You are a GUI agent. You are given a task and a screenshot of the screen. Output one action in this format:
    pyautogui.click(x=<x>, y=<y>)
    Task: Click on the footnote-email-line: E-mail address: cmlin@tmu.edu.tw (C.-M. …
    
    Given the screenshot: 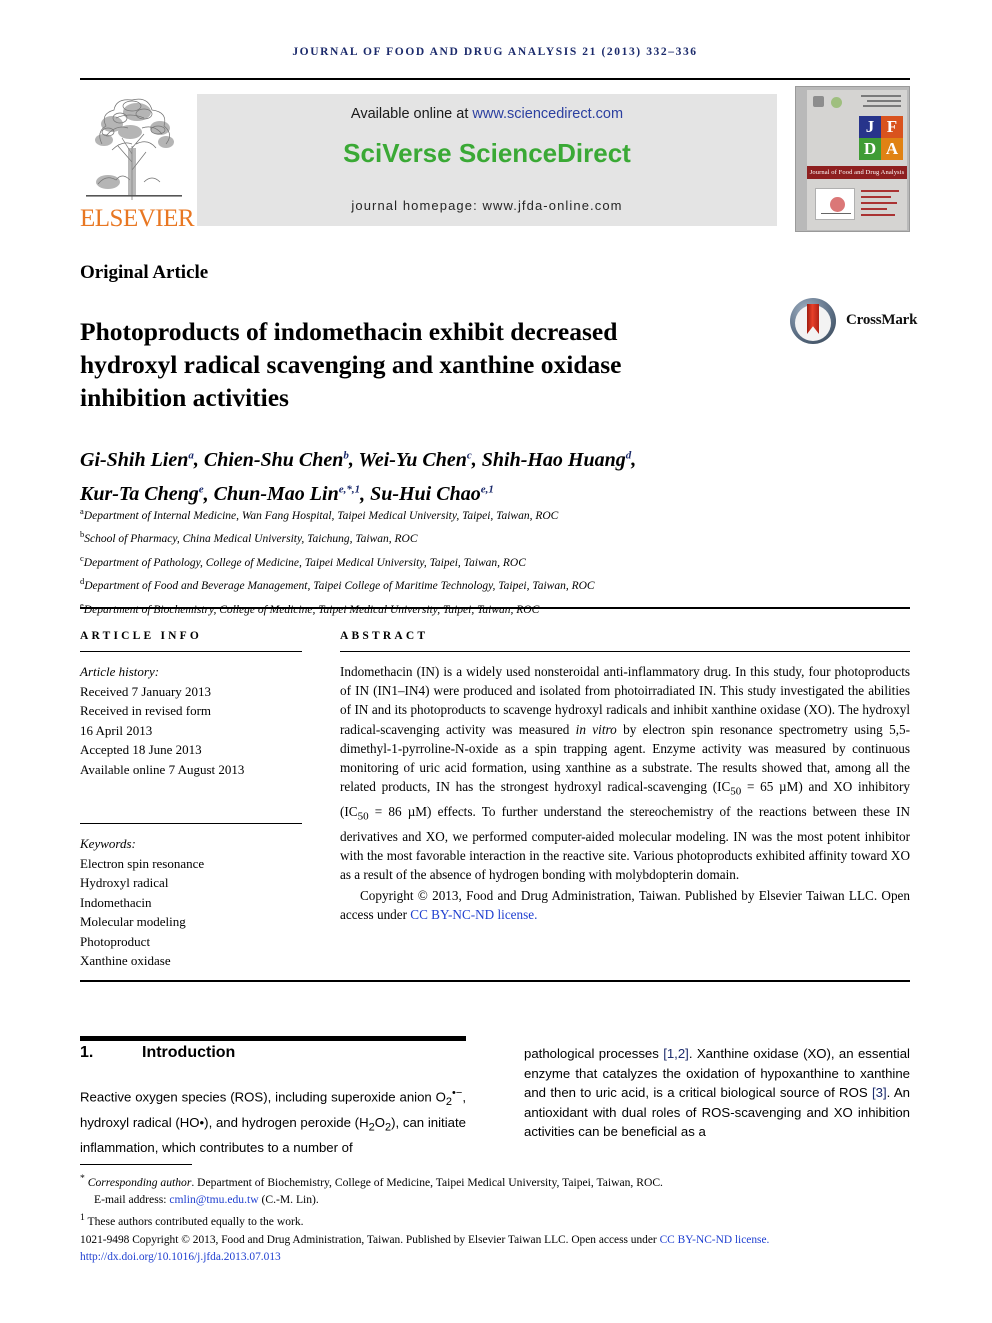 What is the action you would take?
    pyautogui.click(x=495, y=1200)
    